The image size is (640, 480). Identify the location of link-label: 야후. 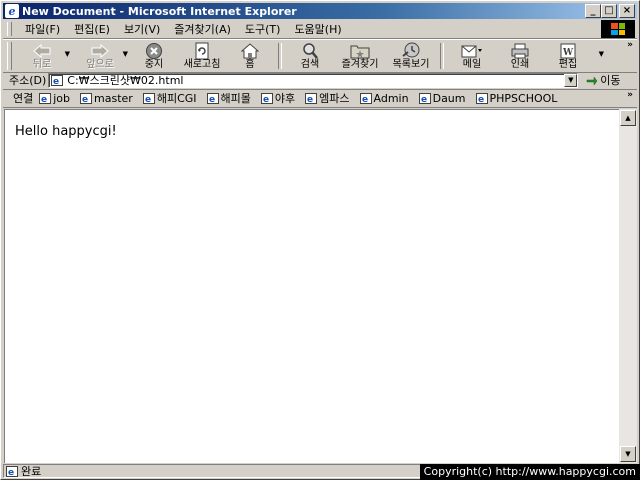
(285, 98).